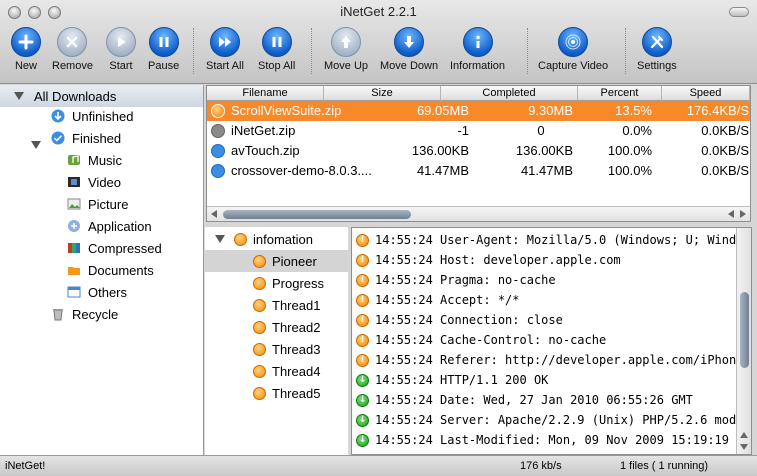  I want to click on capture-video-button: Capture Video, so click(573, 49).